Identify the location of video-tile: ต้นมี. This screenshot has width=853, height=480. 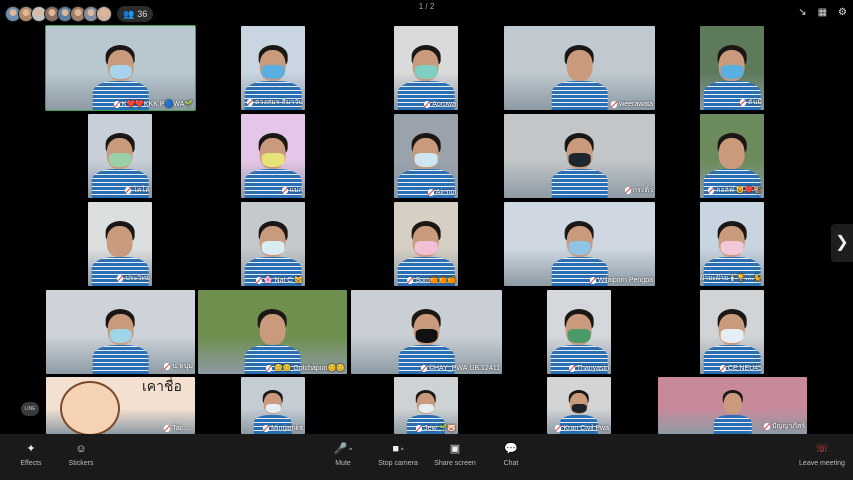
(732, 68).